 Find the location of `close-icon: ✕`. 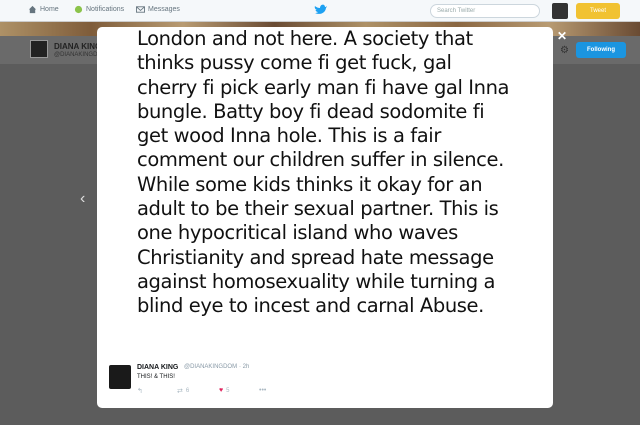

close-icon: ✕ is located at coordinates (562, 36).